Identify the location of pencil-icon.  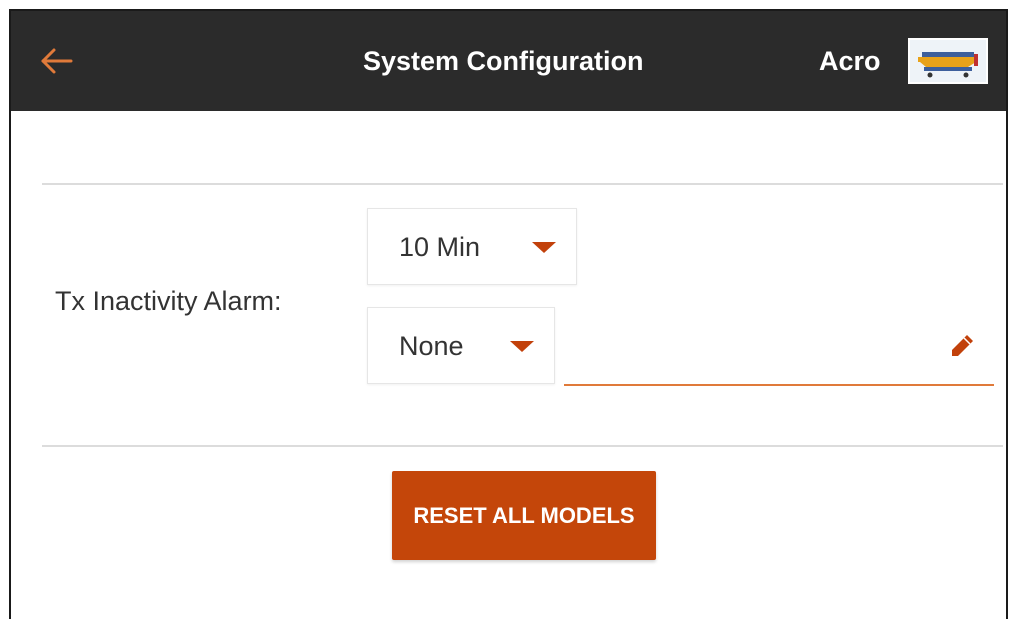
(962, 345).